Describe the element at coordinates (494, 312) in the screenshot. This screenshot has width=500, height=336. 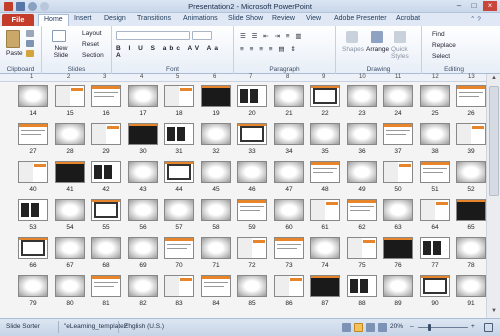
I see `scroll-down-icon: ▼` at that location.